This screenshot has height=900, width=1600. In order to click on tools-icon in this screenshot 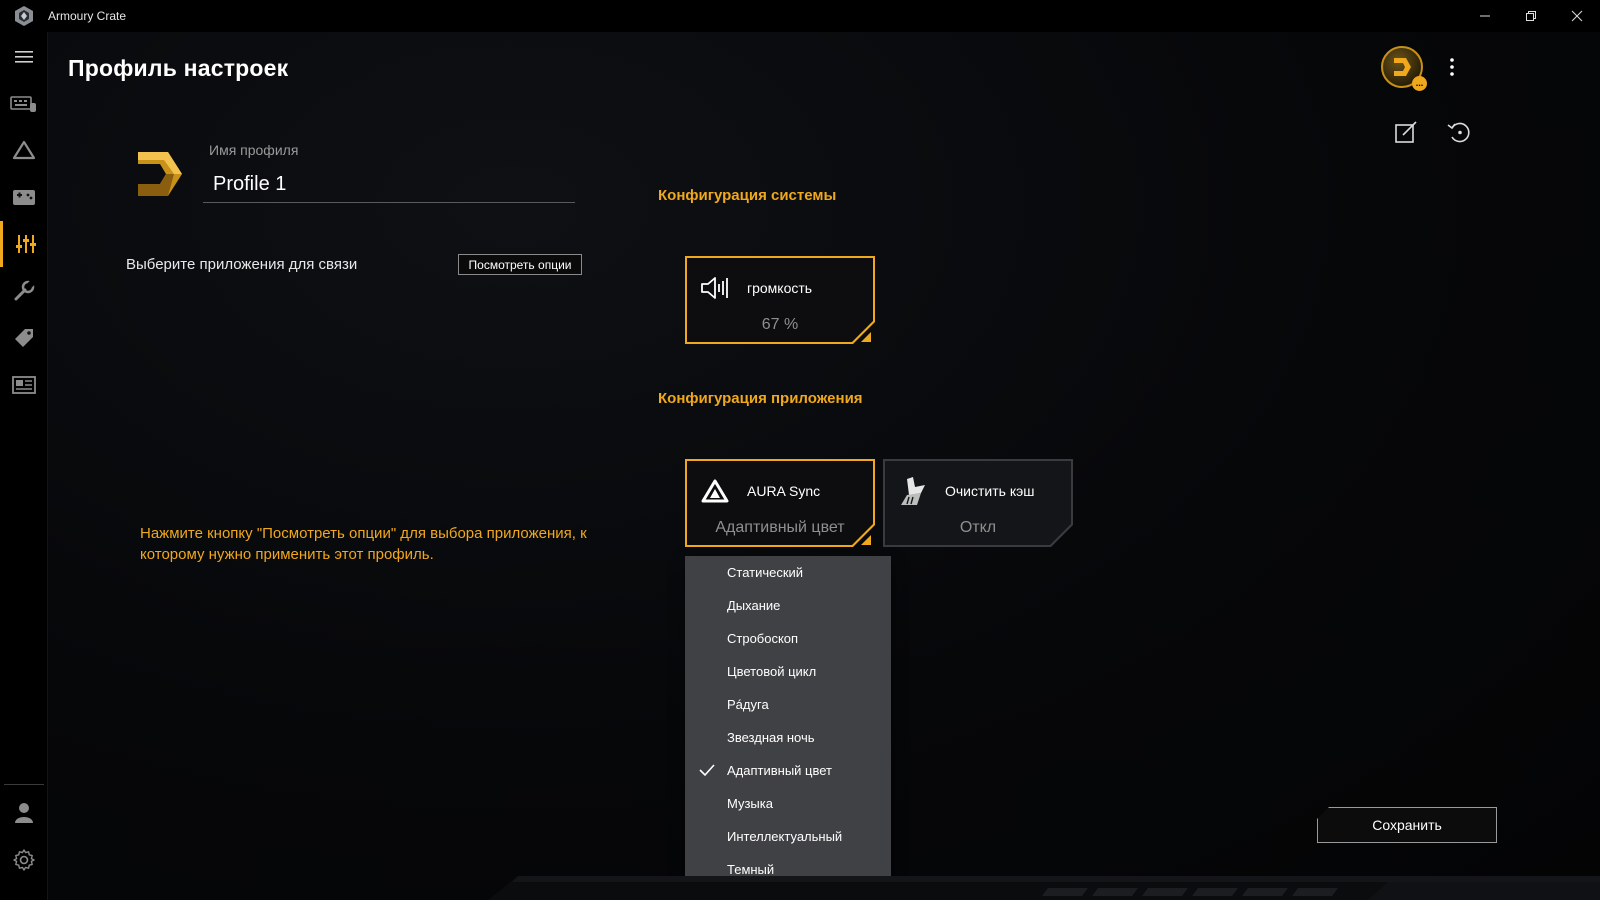, I will do `click(25, 290)`.